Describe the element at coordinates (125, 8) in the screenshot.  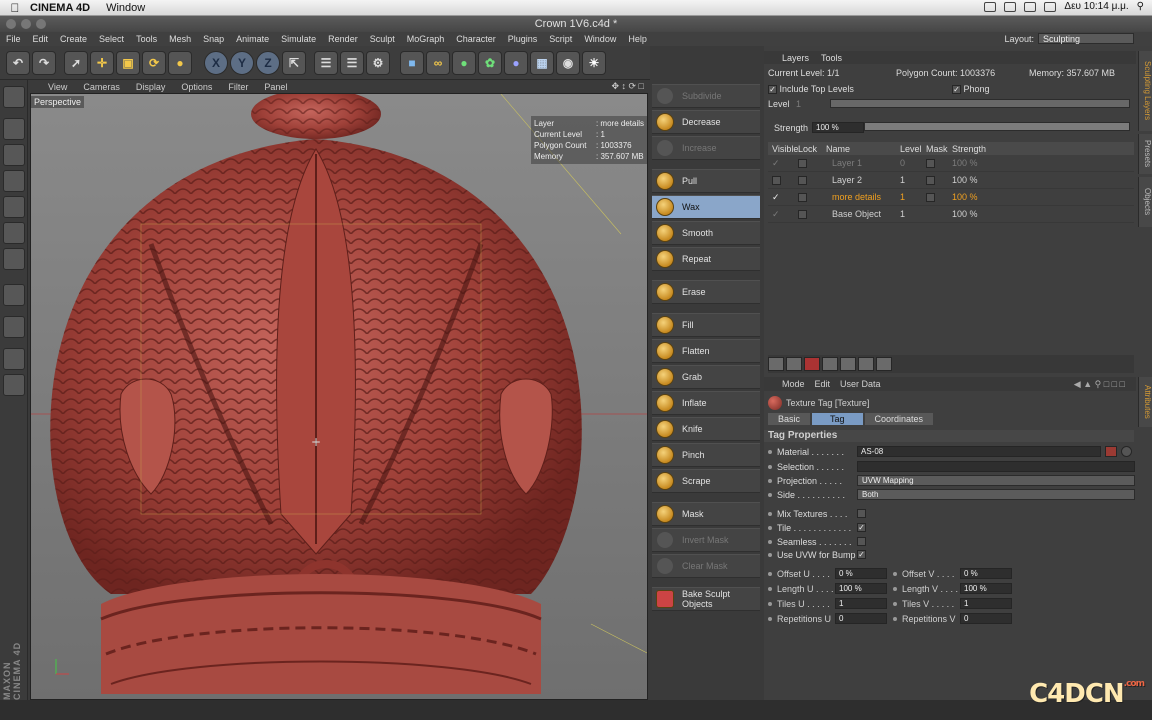
I see `mac-menu-window: Window` at that location.